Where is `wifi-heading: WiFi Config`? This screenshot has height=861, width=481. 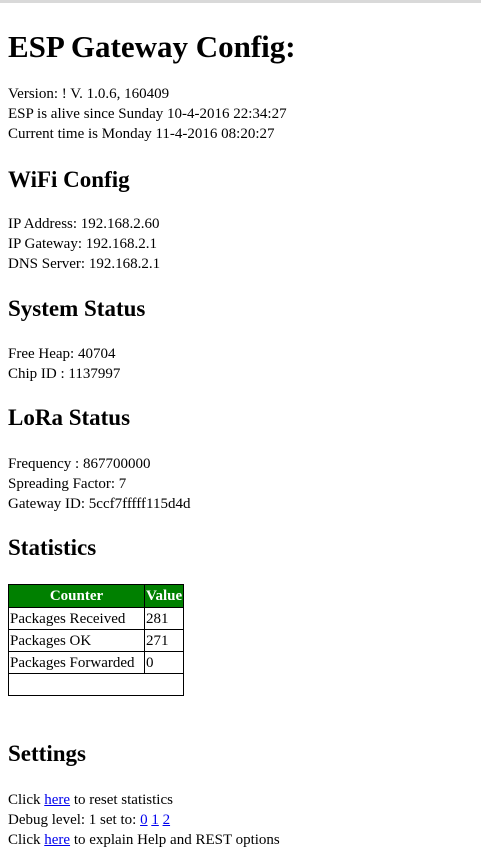
wifi-heading: WiFi Config is located at coordinates (69, 179).